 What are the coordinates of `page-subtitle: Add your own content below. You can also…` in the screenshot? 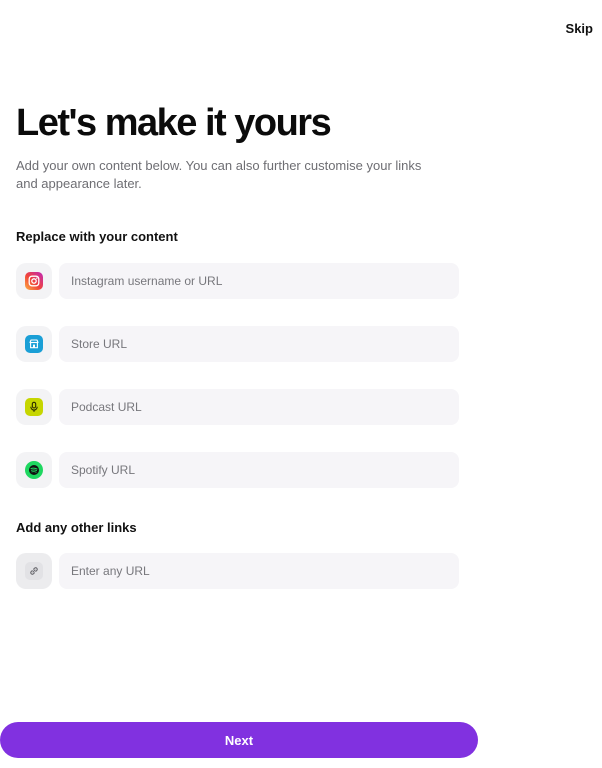 It's located at (219, 174).